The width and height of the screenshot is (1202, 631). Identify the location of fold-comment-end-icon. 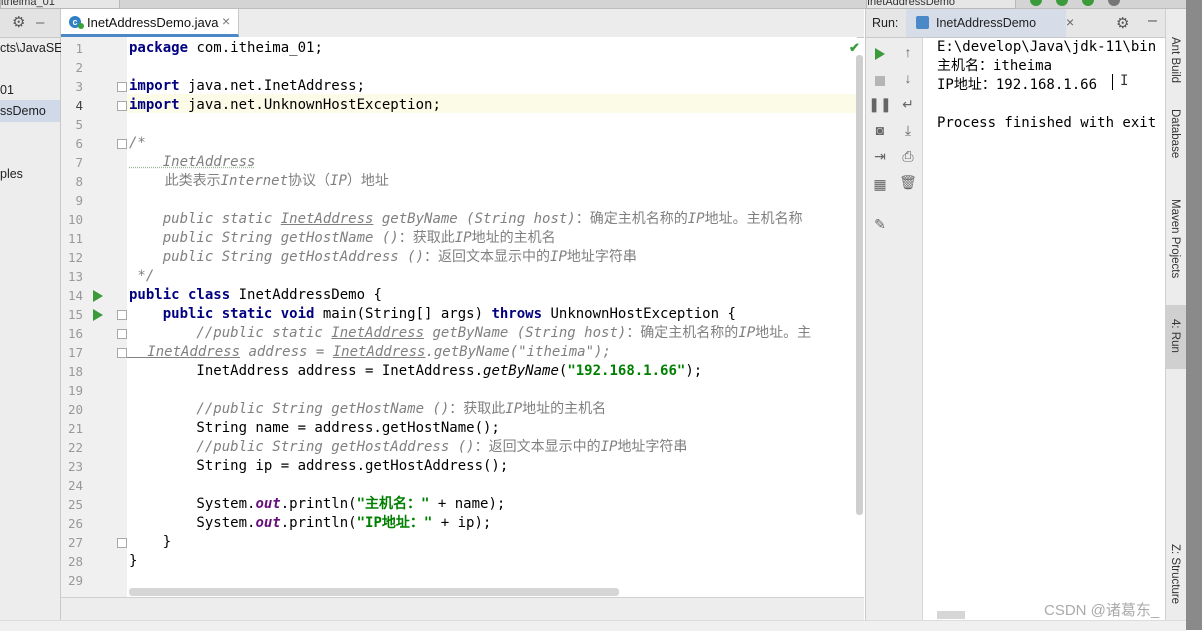
(122, 353).